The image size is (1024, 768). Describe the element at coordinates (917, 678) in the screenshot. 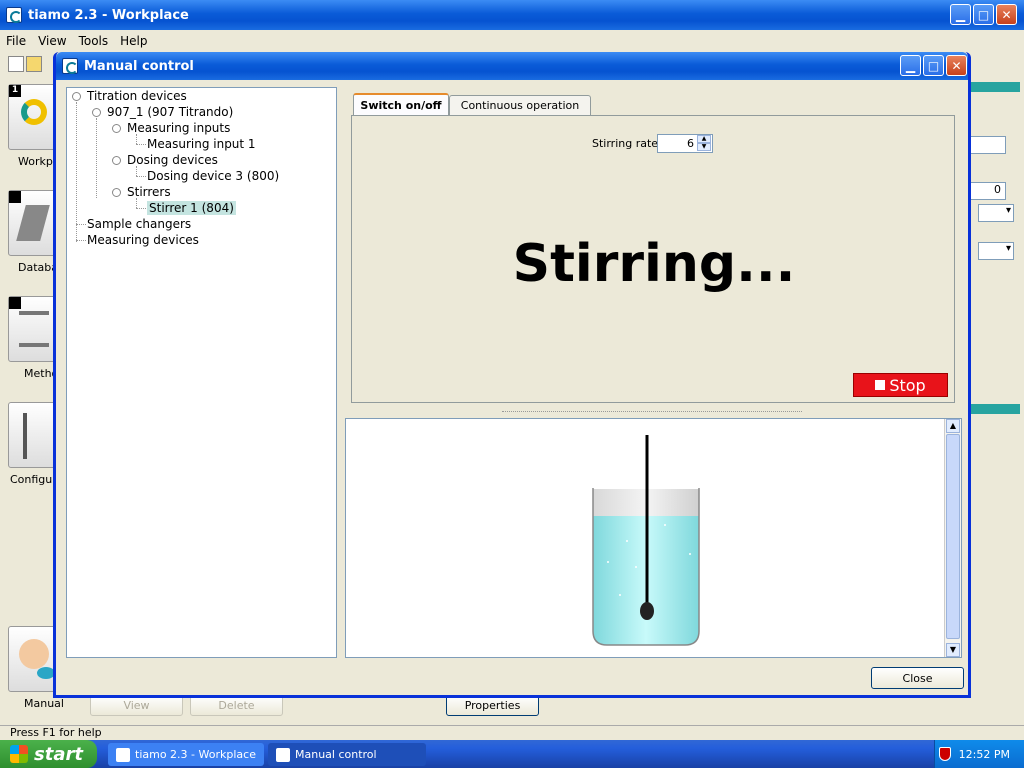

I see `close-button: Close` at that location.